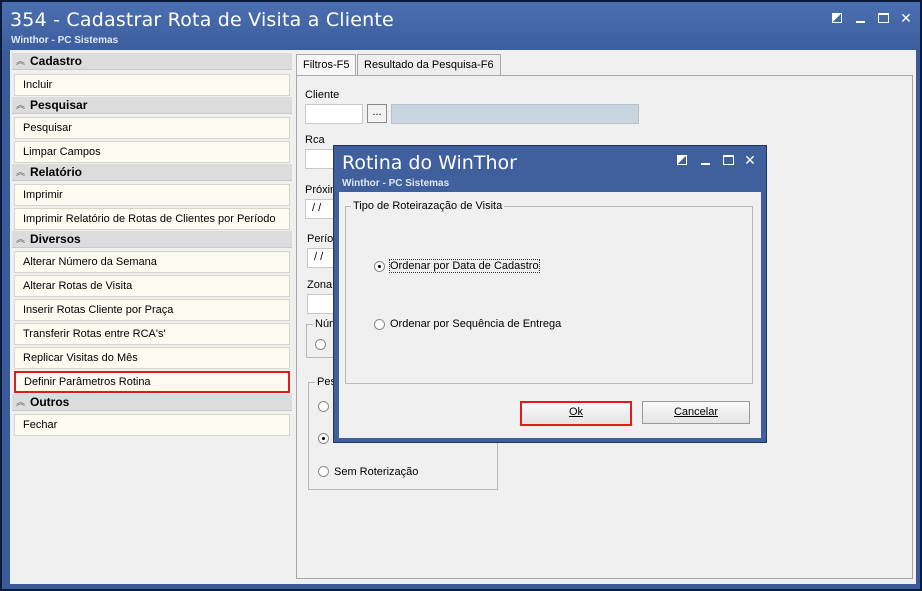  Describe the element at coordinates (152, 239) in the screenshot. I see `group-header-diversos: ︽ Diversos` at that location.